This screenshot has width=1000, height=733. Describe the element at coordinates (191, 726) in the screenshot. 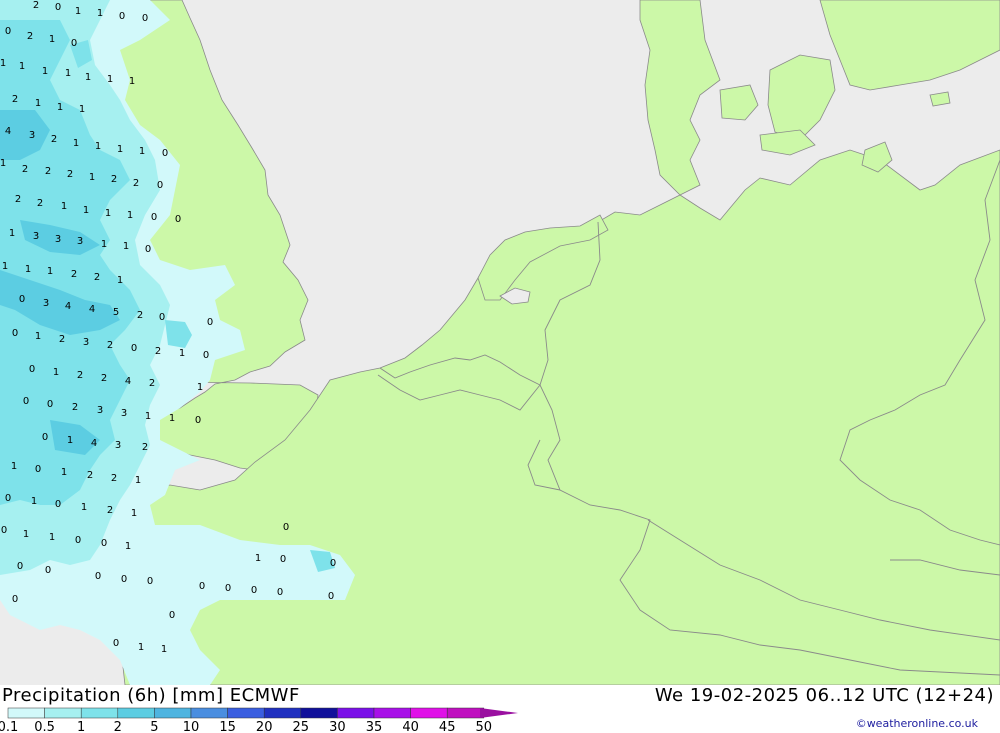

I see `legend-label: 10` at that location.